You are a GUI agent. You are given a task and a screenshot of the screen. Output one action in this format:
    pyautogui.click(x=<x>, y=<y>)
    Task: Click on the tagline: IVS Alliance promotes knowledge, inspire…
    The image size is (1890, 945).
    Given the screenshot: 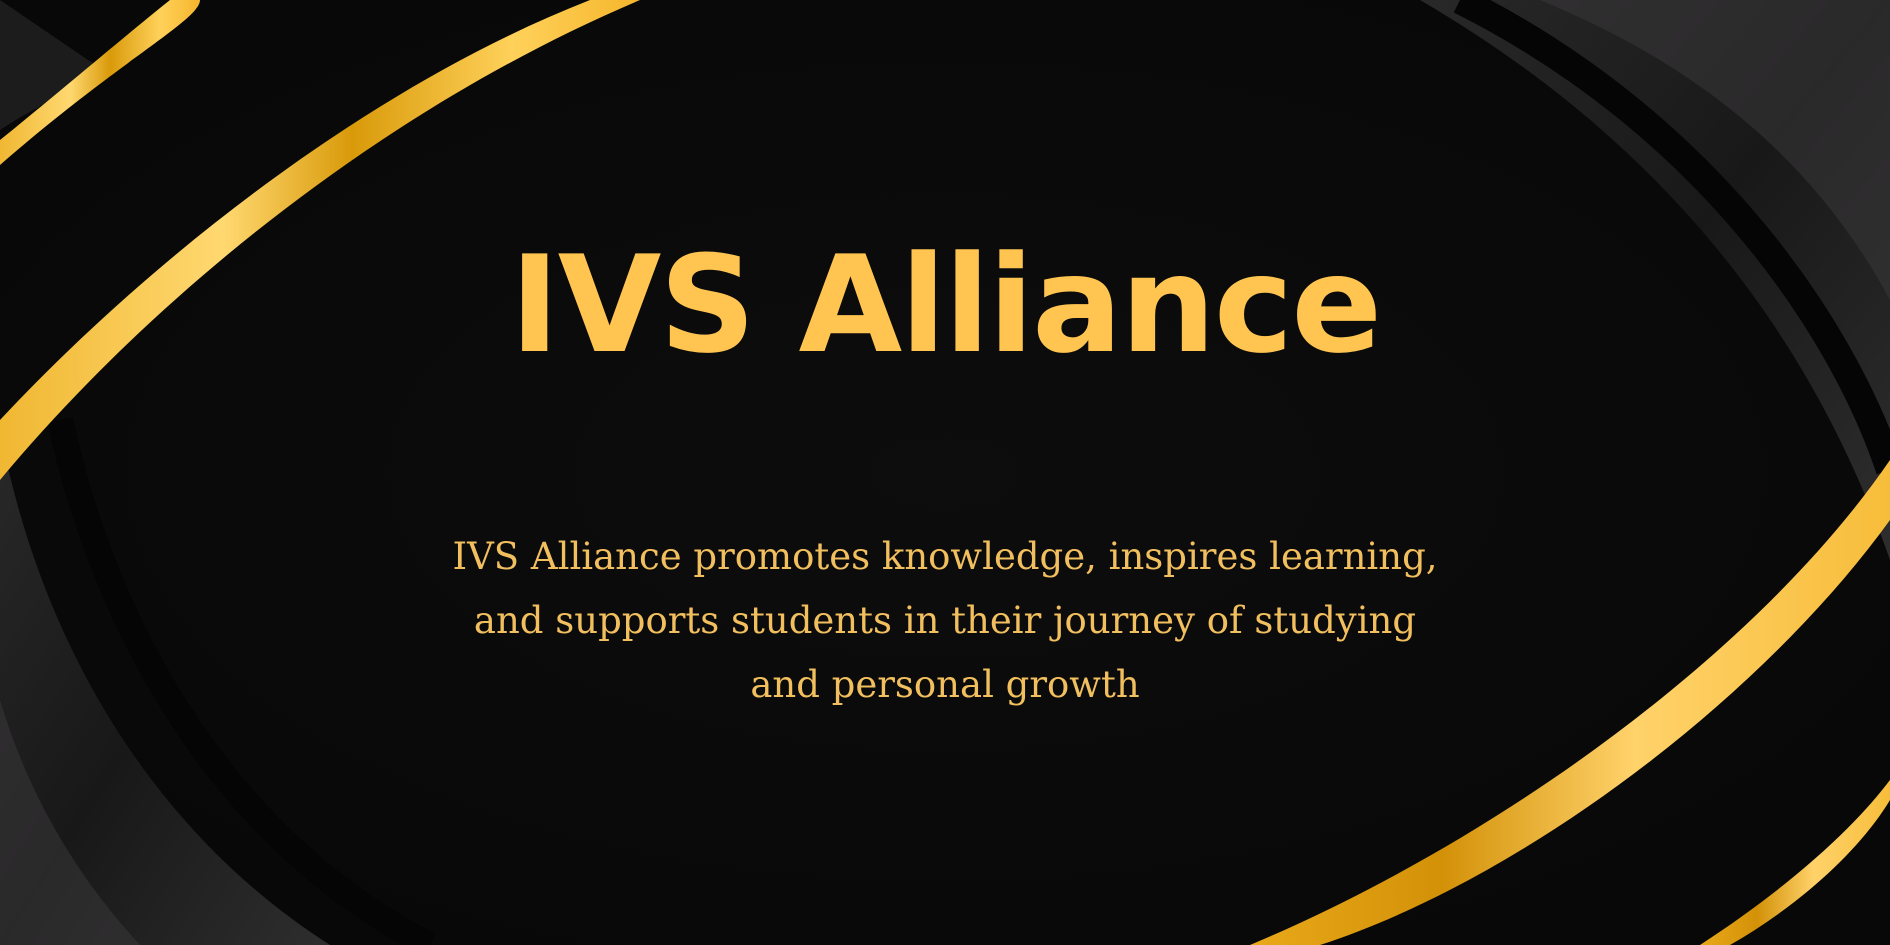 What is the action you would take?
    pyautogui.click(x=945, y=620)
    